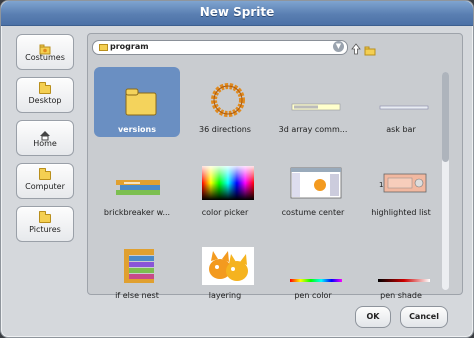 Image resolution: width=474 pixels, height=338 pixels. I want to click on home-icon, so click(45, 133).